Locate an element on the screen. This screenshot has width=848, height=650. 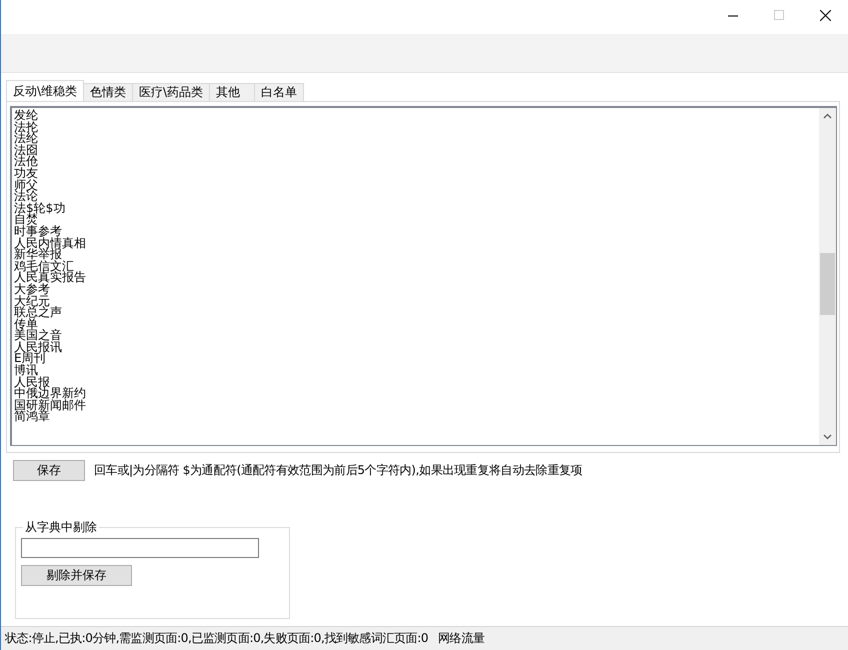
word-line: 简鸿章 is located at coordinates (32, 417).